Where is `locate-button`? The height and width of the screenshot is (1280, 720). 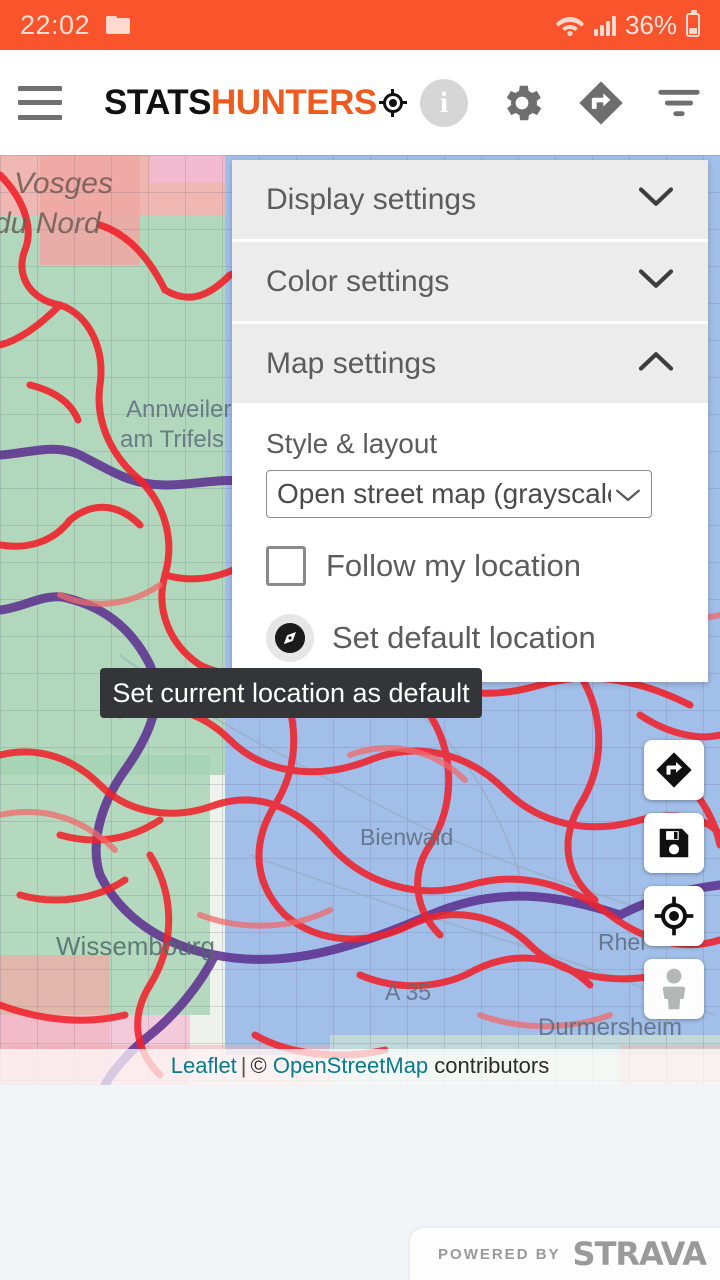 locate-button is located at coordinates (674, 916).